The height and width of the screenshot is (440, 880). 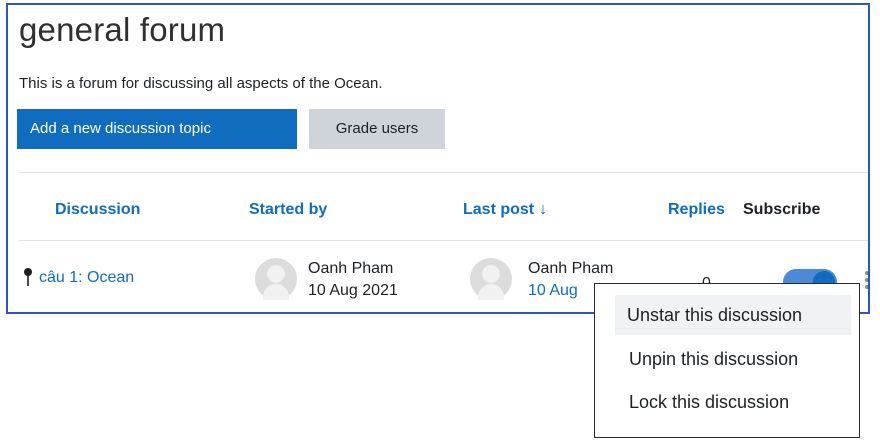 I want to click on subscribe-column-header: Subscribe, so click(x=781, y=210).